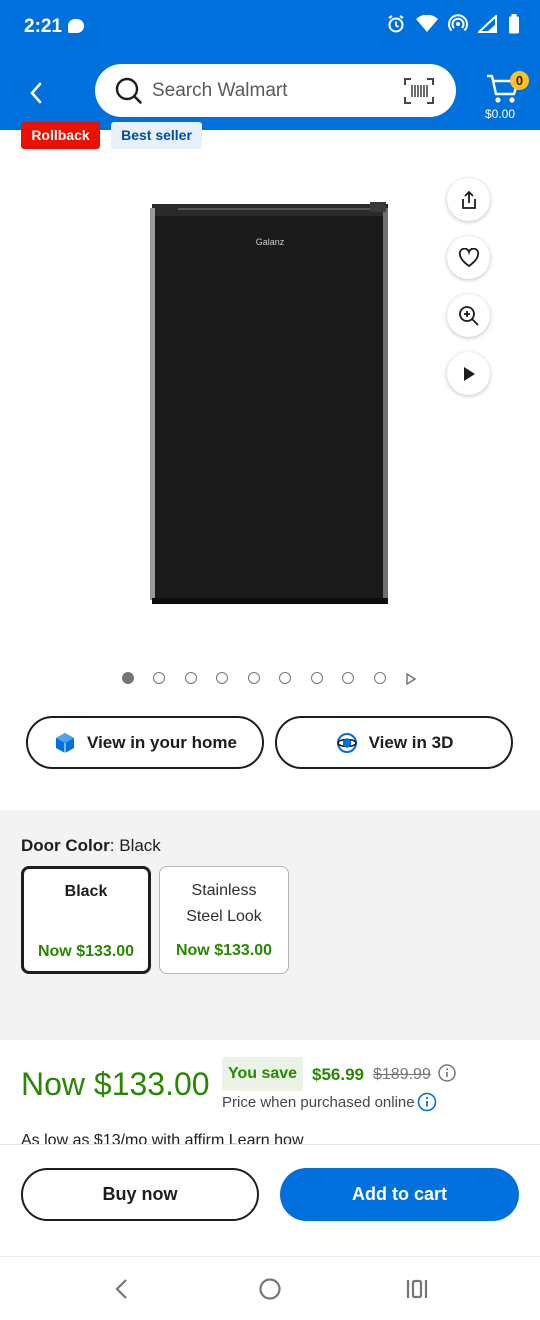 The height and width of the screenshot is (1320, 540). I want to click on price-note: Price when purchased online, so click(318, 1102).